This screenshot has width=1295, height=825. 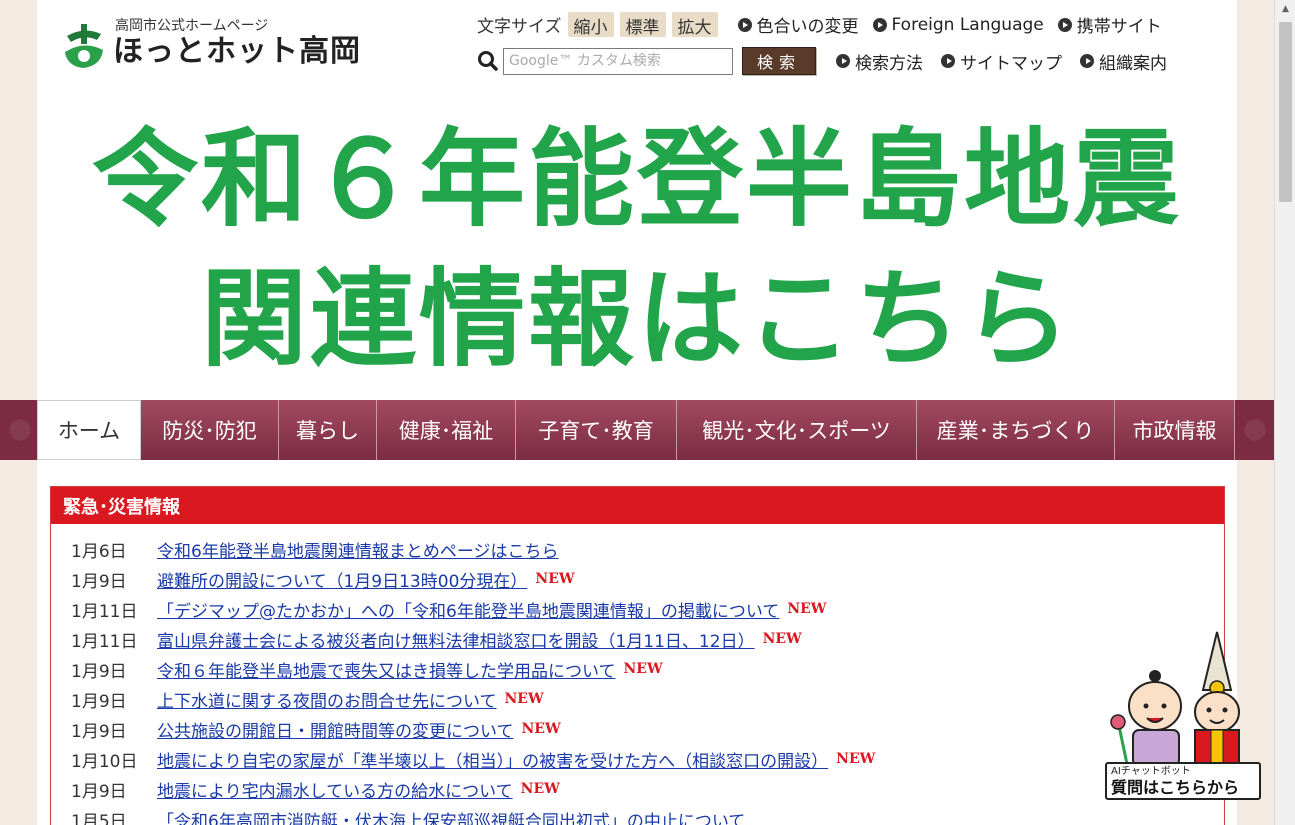 What do you see at coordinates (967, 24) in the screenshot?
I see `foreign-language-label: Foreign Language` at bounding box center [967, 24].